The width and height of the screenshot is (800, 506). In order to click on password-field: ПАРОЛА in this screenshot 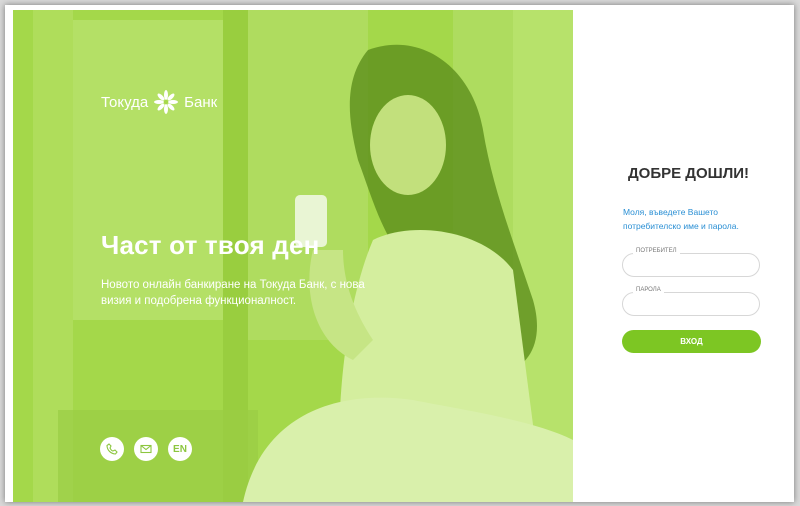, I will do `click(691, 301)`.